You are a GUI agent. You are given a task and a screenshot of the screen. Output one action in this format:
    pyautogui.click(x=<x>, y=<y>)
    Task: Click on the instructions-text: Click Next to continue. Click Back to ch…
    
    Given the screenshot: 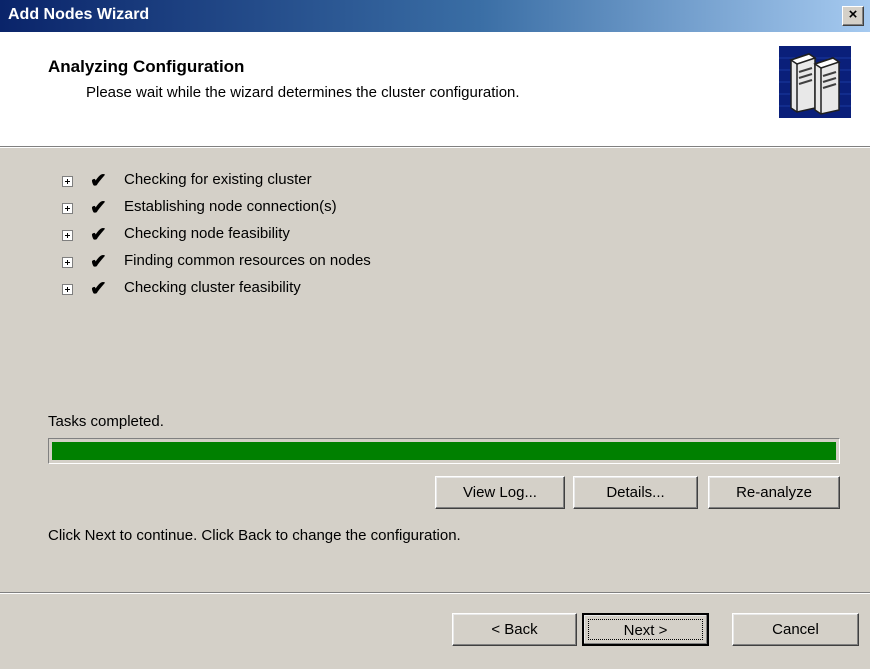 What is the action you would take?
    pyautogui.click(x=254, y=535)
    